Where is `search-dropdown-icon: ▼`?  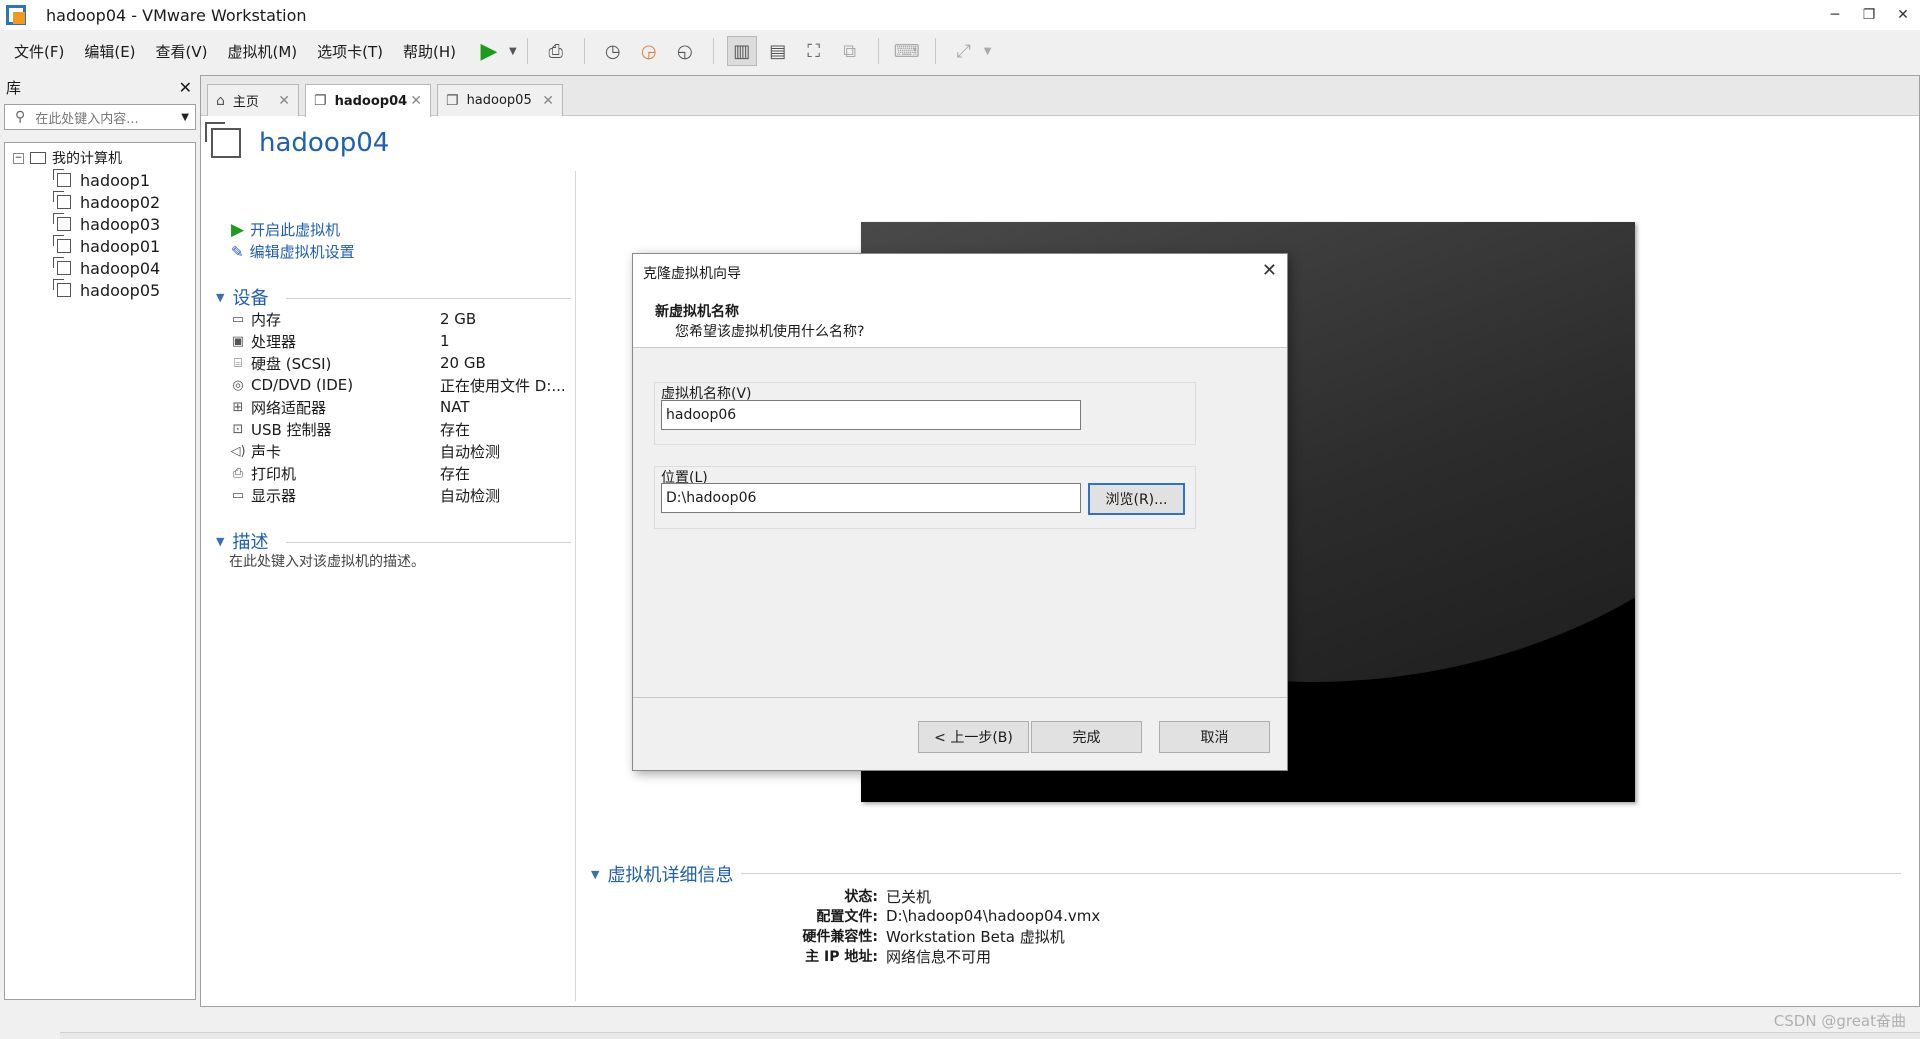
search-dropdown-icon: ▼ is located at coordinates (185, 117).